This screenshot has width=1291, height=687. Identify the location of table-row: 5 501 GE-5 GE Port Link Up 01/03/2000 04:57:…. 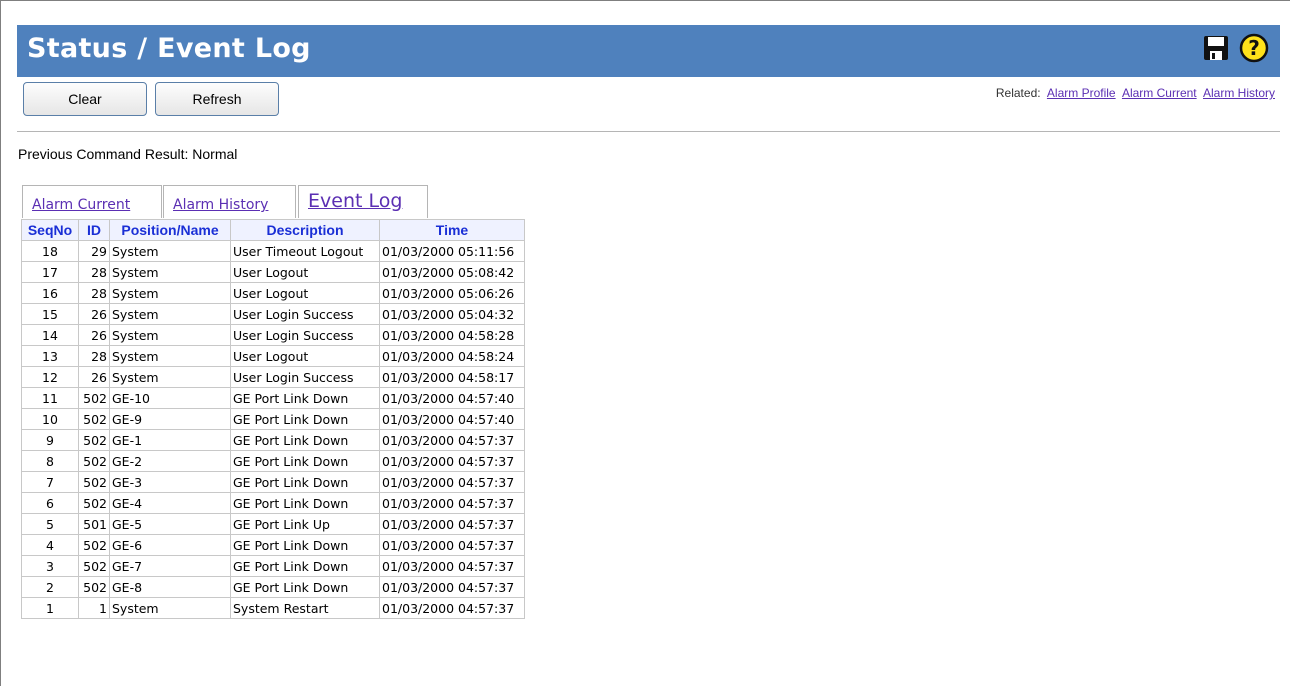
(273, 524).